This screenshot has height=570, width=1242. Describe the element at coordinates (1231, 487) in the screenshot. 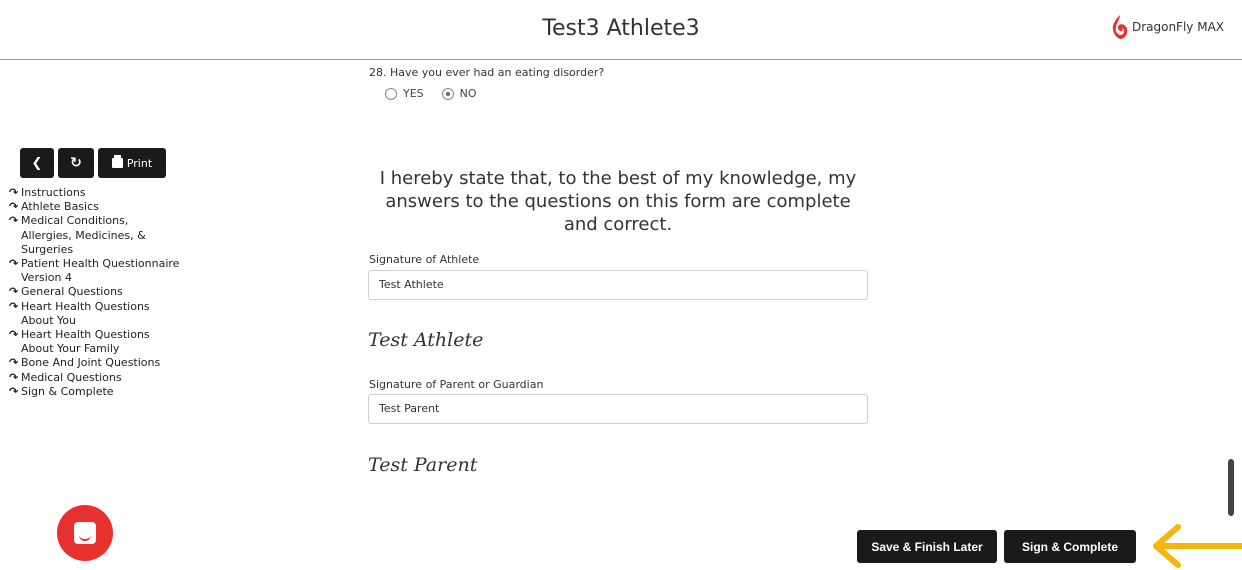

I see `scrollbar-thumb` at that location.